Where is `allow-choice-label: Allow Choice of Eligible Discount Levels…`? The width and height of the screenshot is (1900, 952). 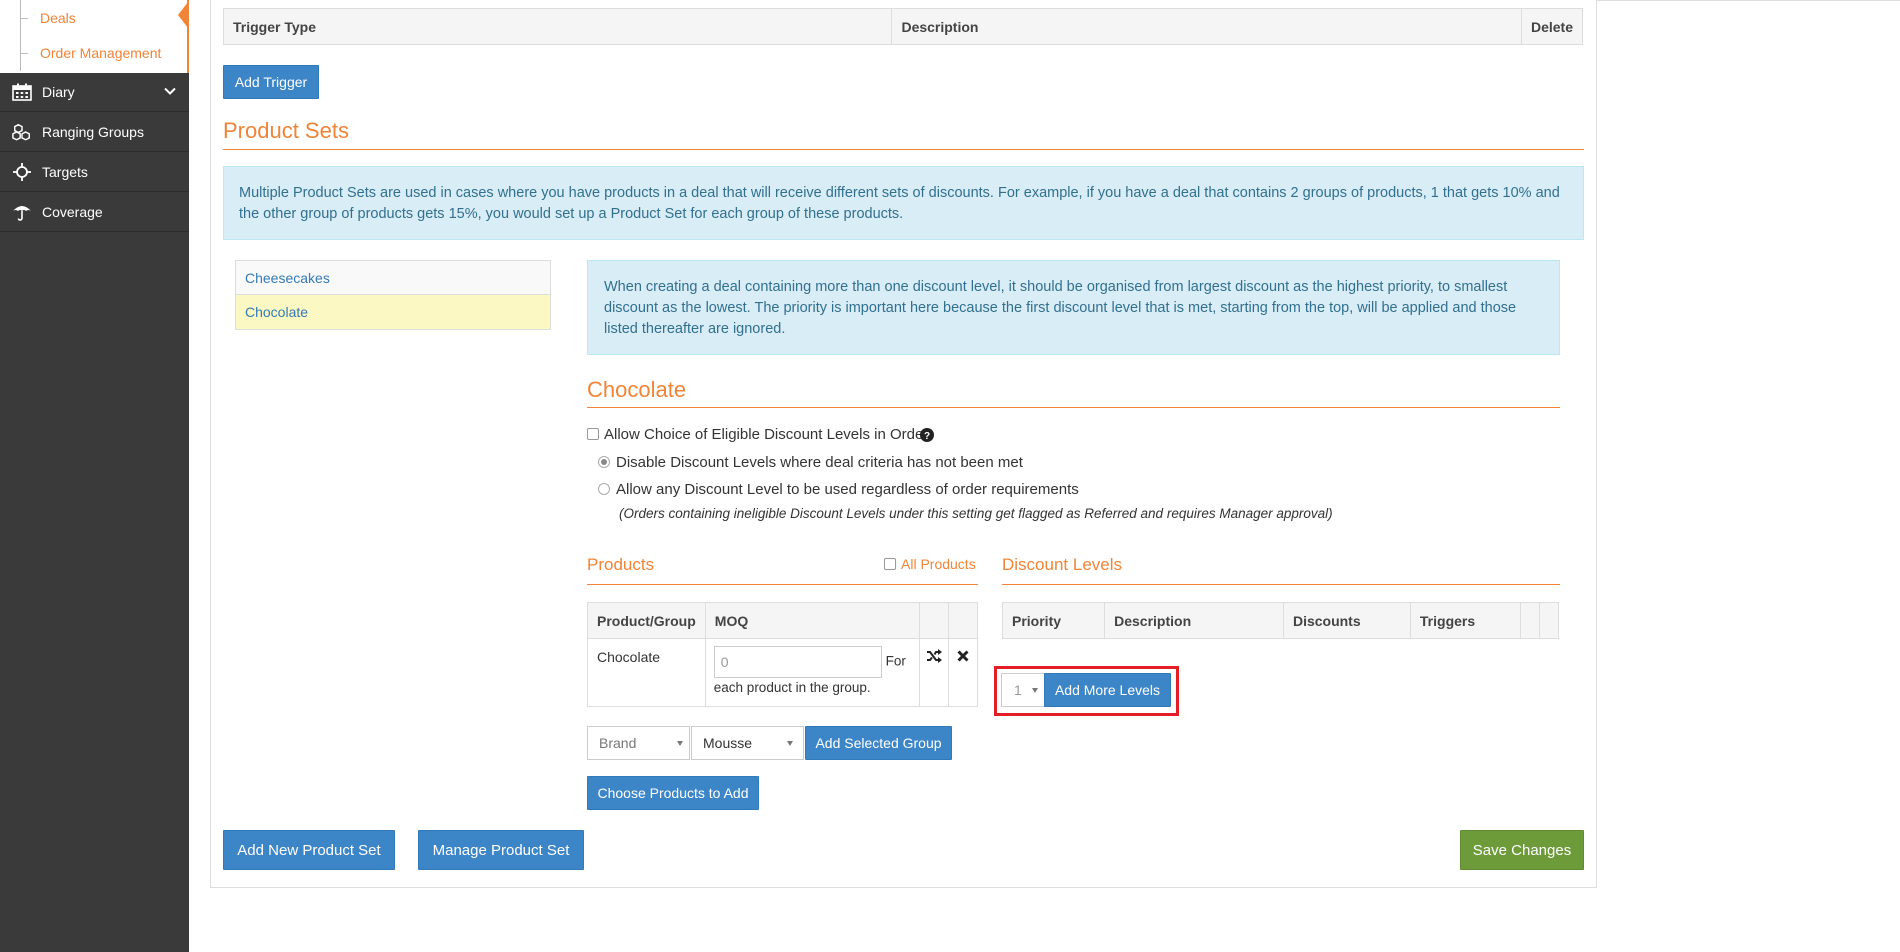 allow-choice-label: Allow Choice of Eligible Discount Levels… is located at coordinates (766, 434).